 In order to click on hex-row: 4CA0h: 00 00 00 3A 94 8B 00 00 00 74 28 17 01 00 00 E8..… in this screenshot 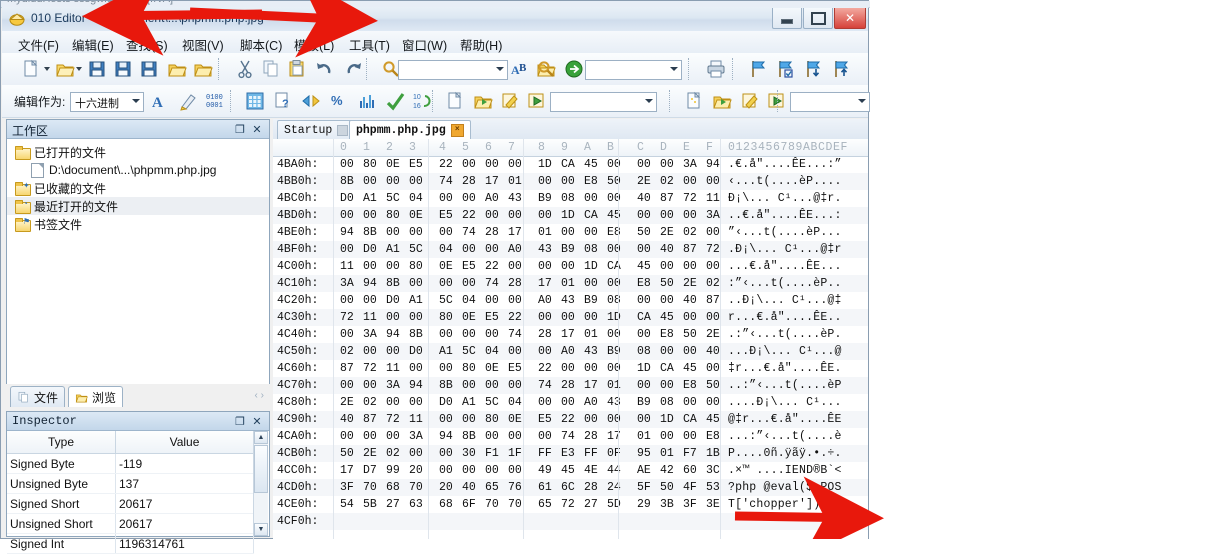, I will do `click(570, 436)`.